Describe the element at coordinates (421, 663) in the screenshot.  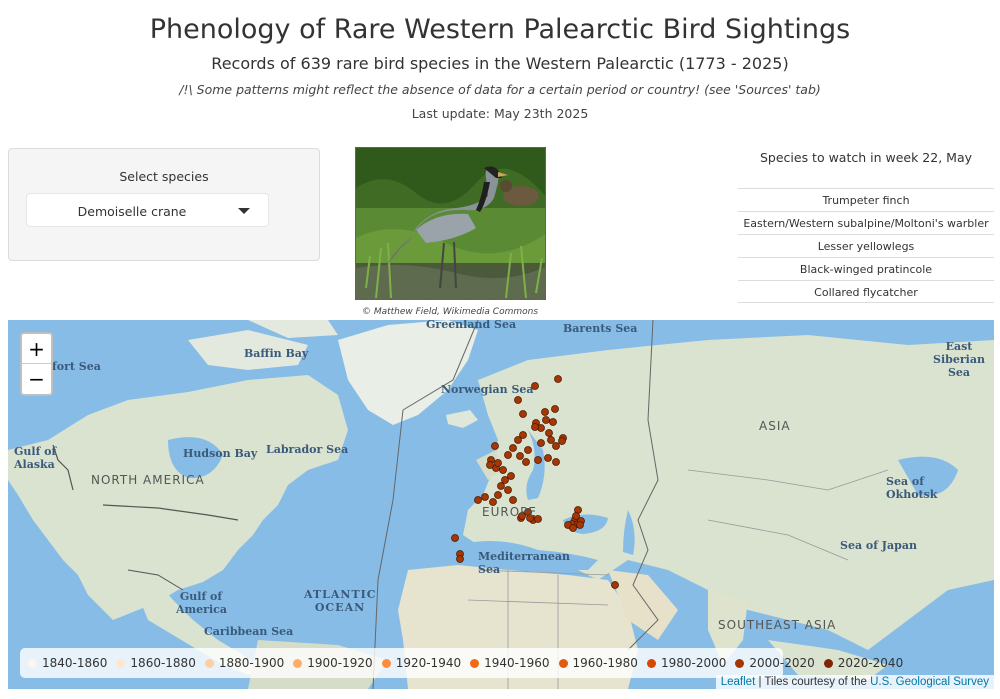
I see `legend-item: 1920-1940` at that location.